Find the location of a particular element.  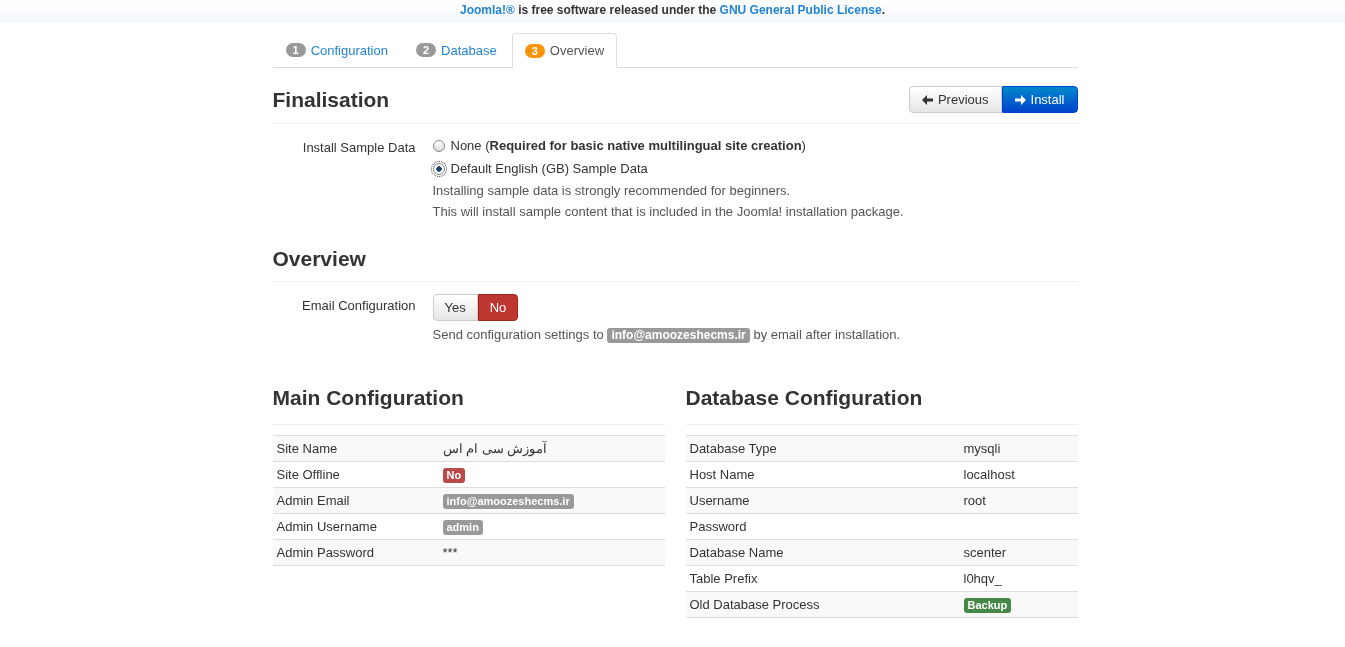

table-cell: Table Prefix is located at coordinates (723, 578).